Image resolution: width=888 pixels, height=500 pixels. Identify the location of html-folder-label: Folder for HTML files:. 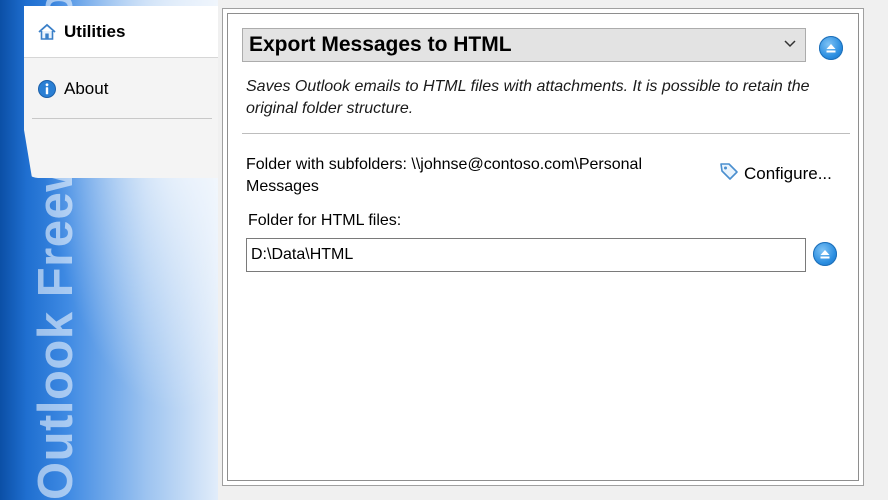
(325, 220).